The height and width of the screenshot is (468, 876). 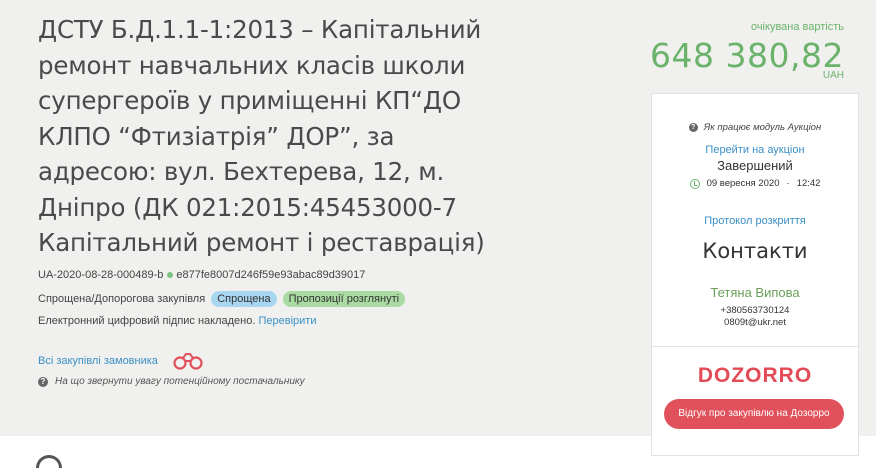 What do you see at coordinates (147, 321) in the screenshot?
I see `signature-text: Електронний цифровий підпис накладено.` at bounding box center [147, 321].